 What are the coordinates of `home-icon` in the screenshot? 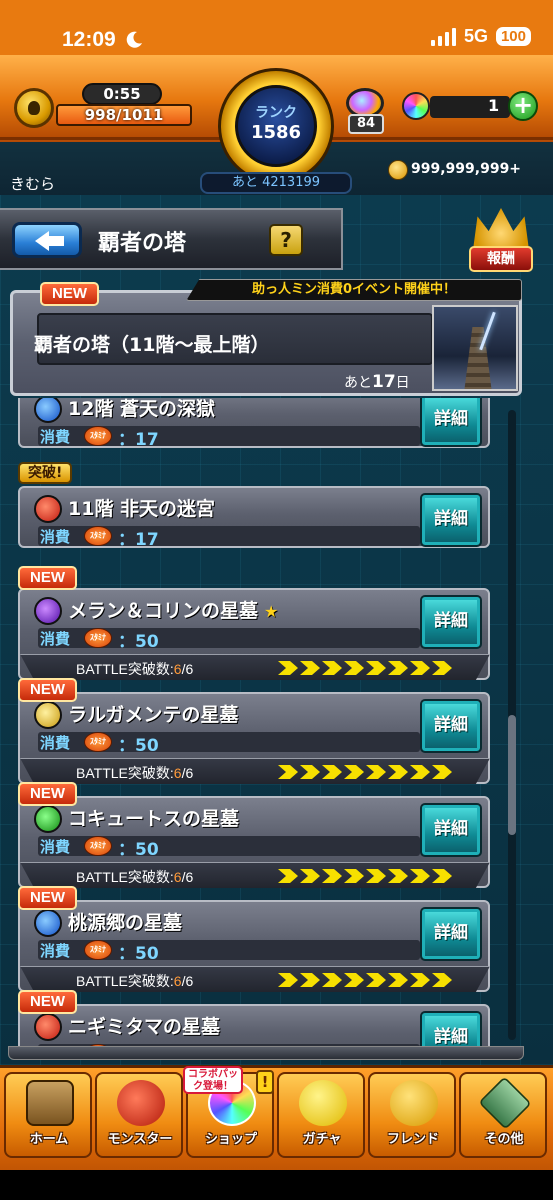 It's located at (50, 1103).